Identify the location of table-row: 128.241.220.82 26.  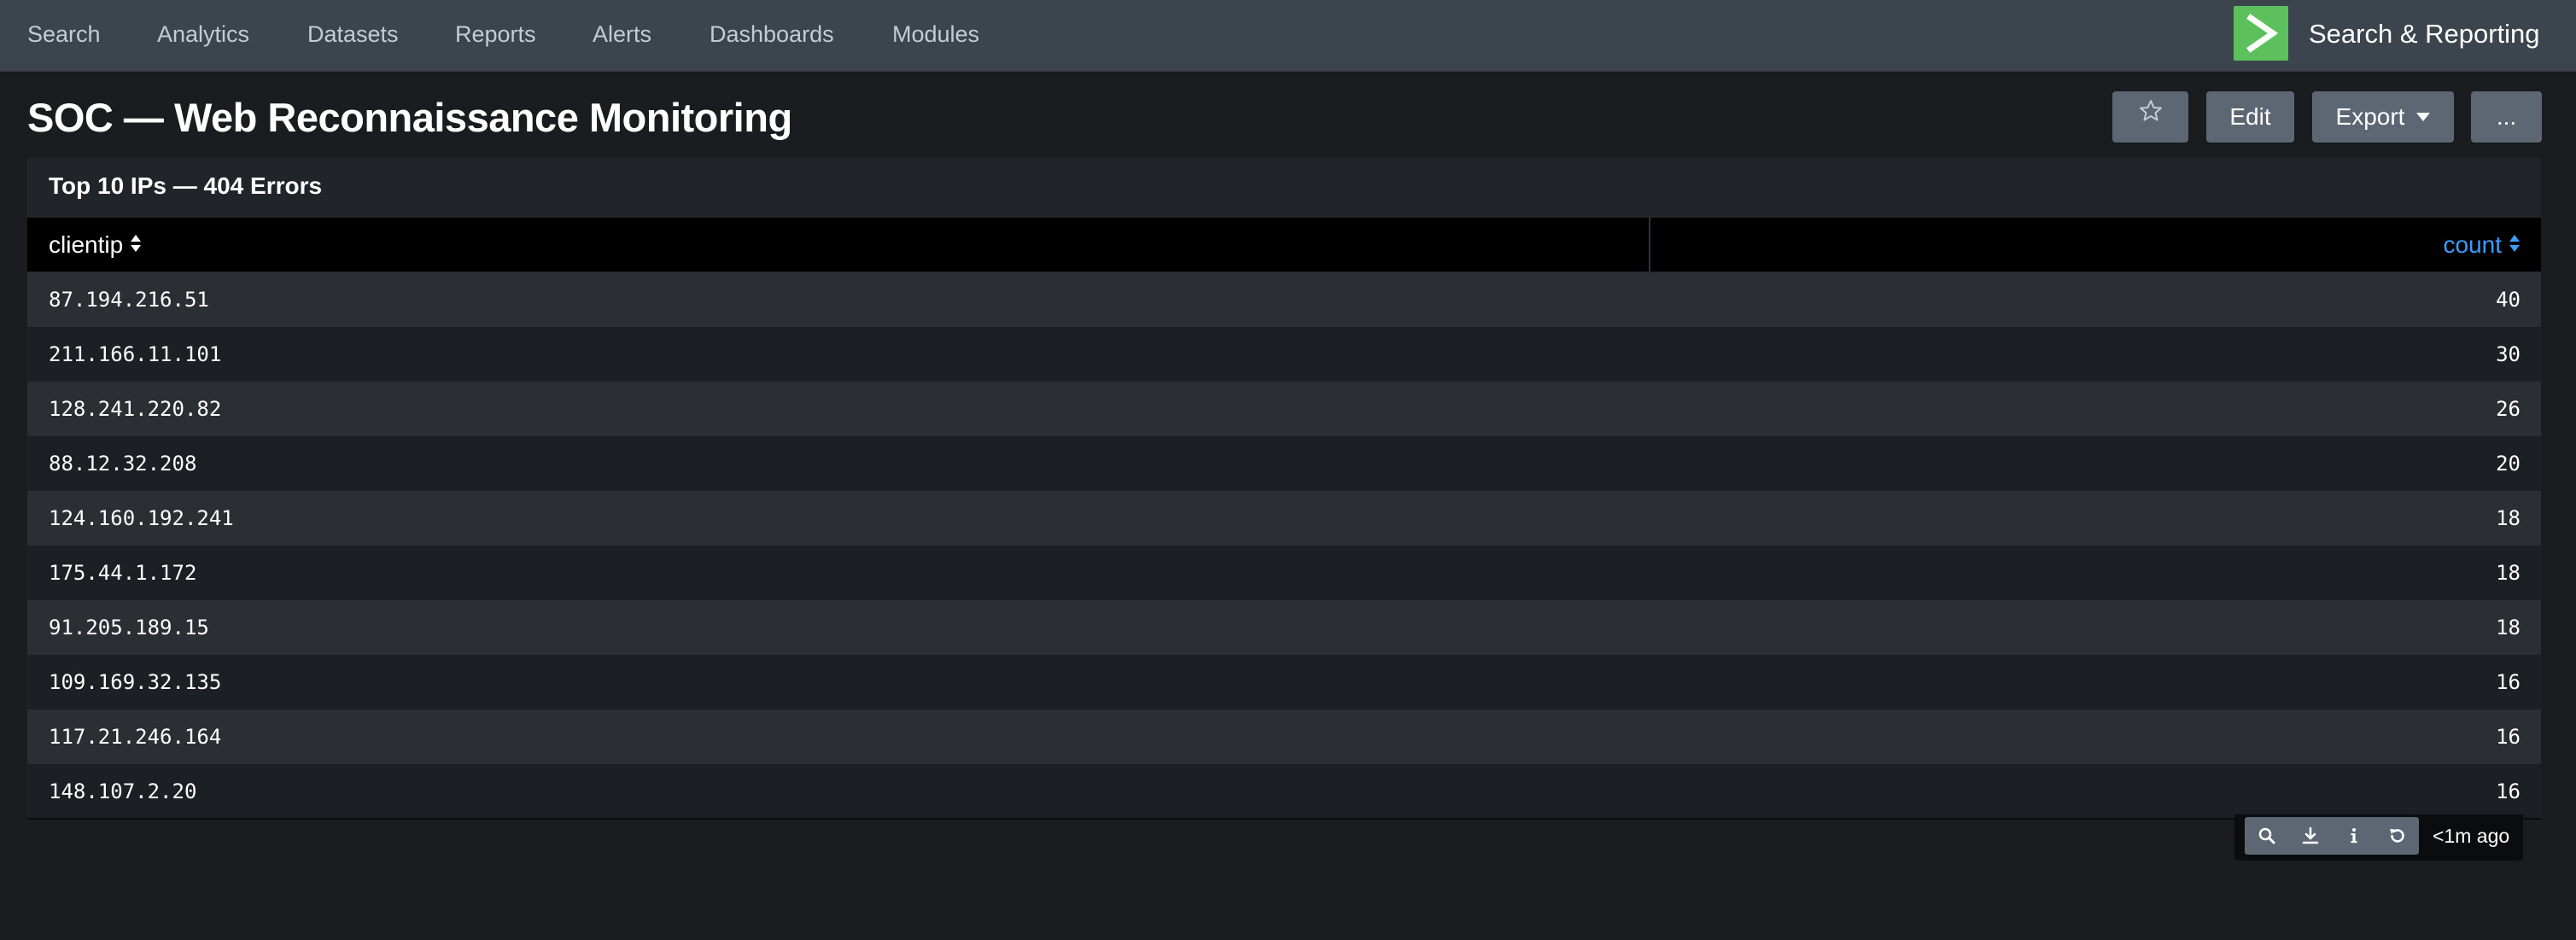
(1284, 409).